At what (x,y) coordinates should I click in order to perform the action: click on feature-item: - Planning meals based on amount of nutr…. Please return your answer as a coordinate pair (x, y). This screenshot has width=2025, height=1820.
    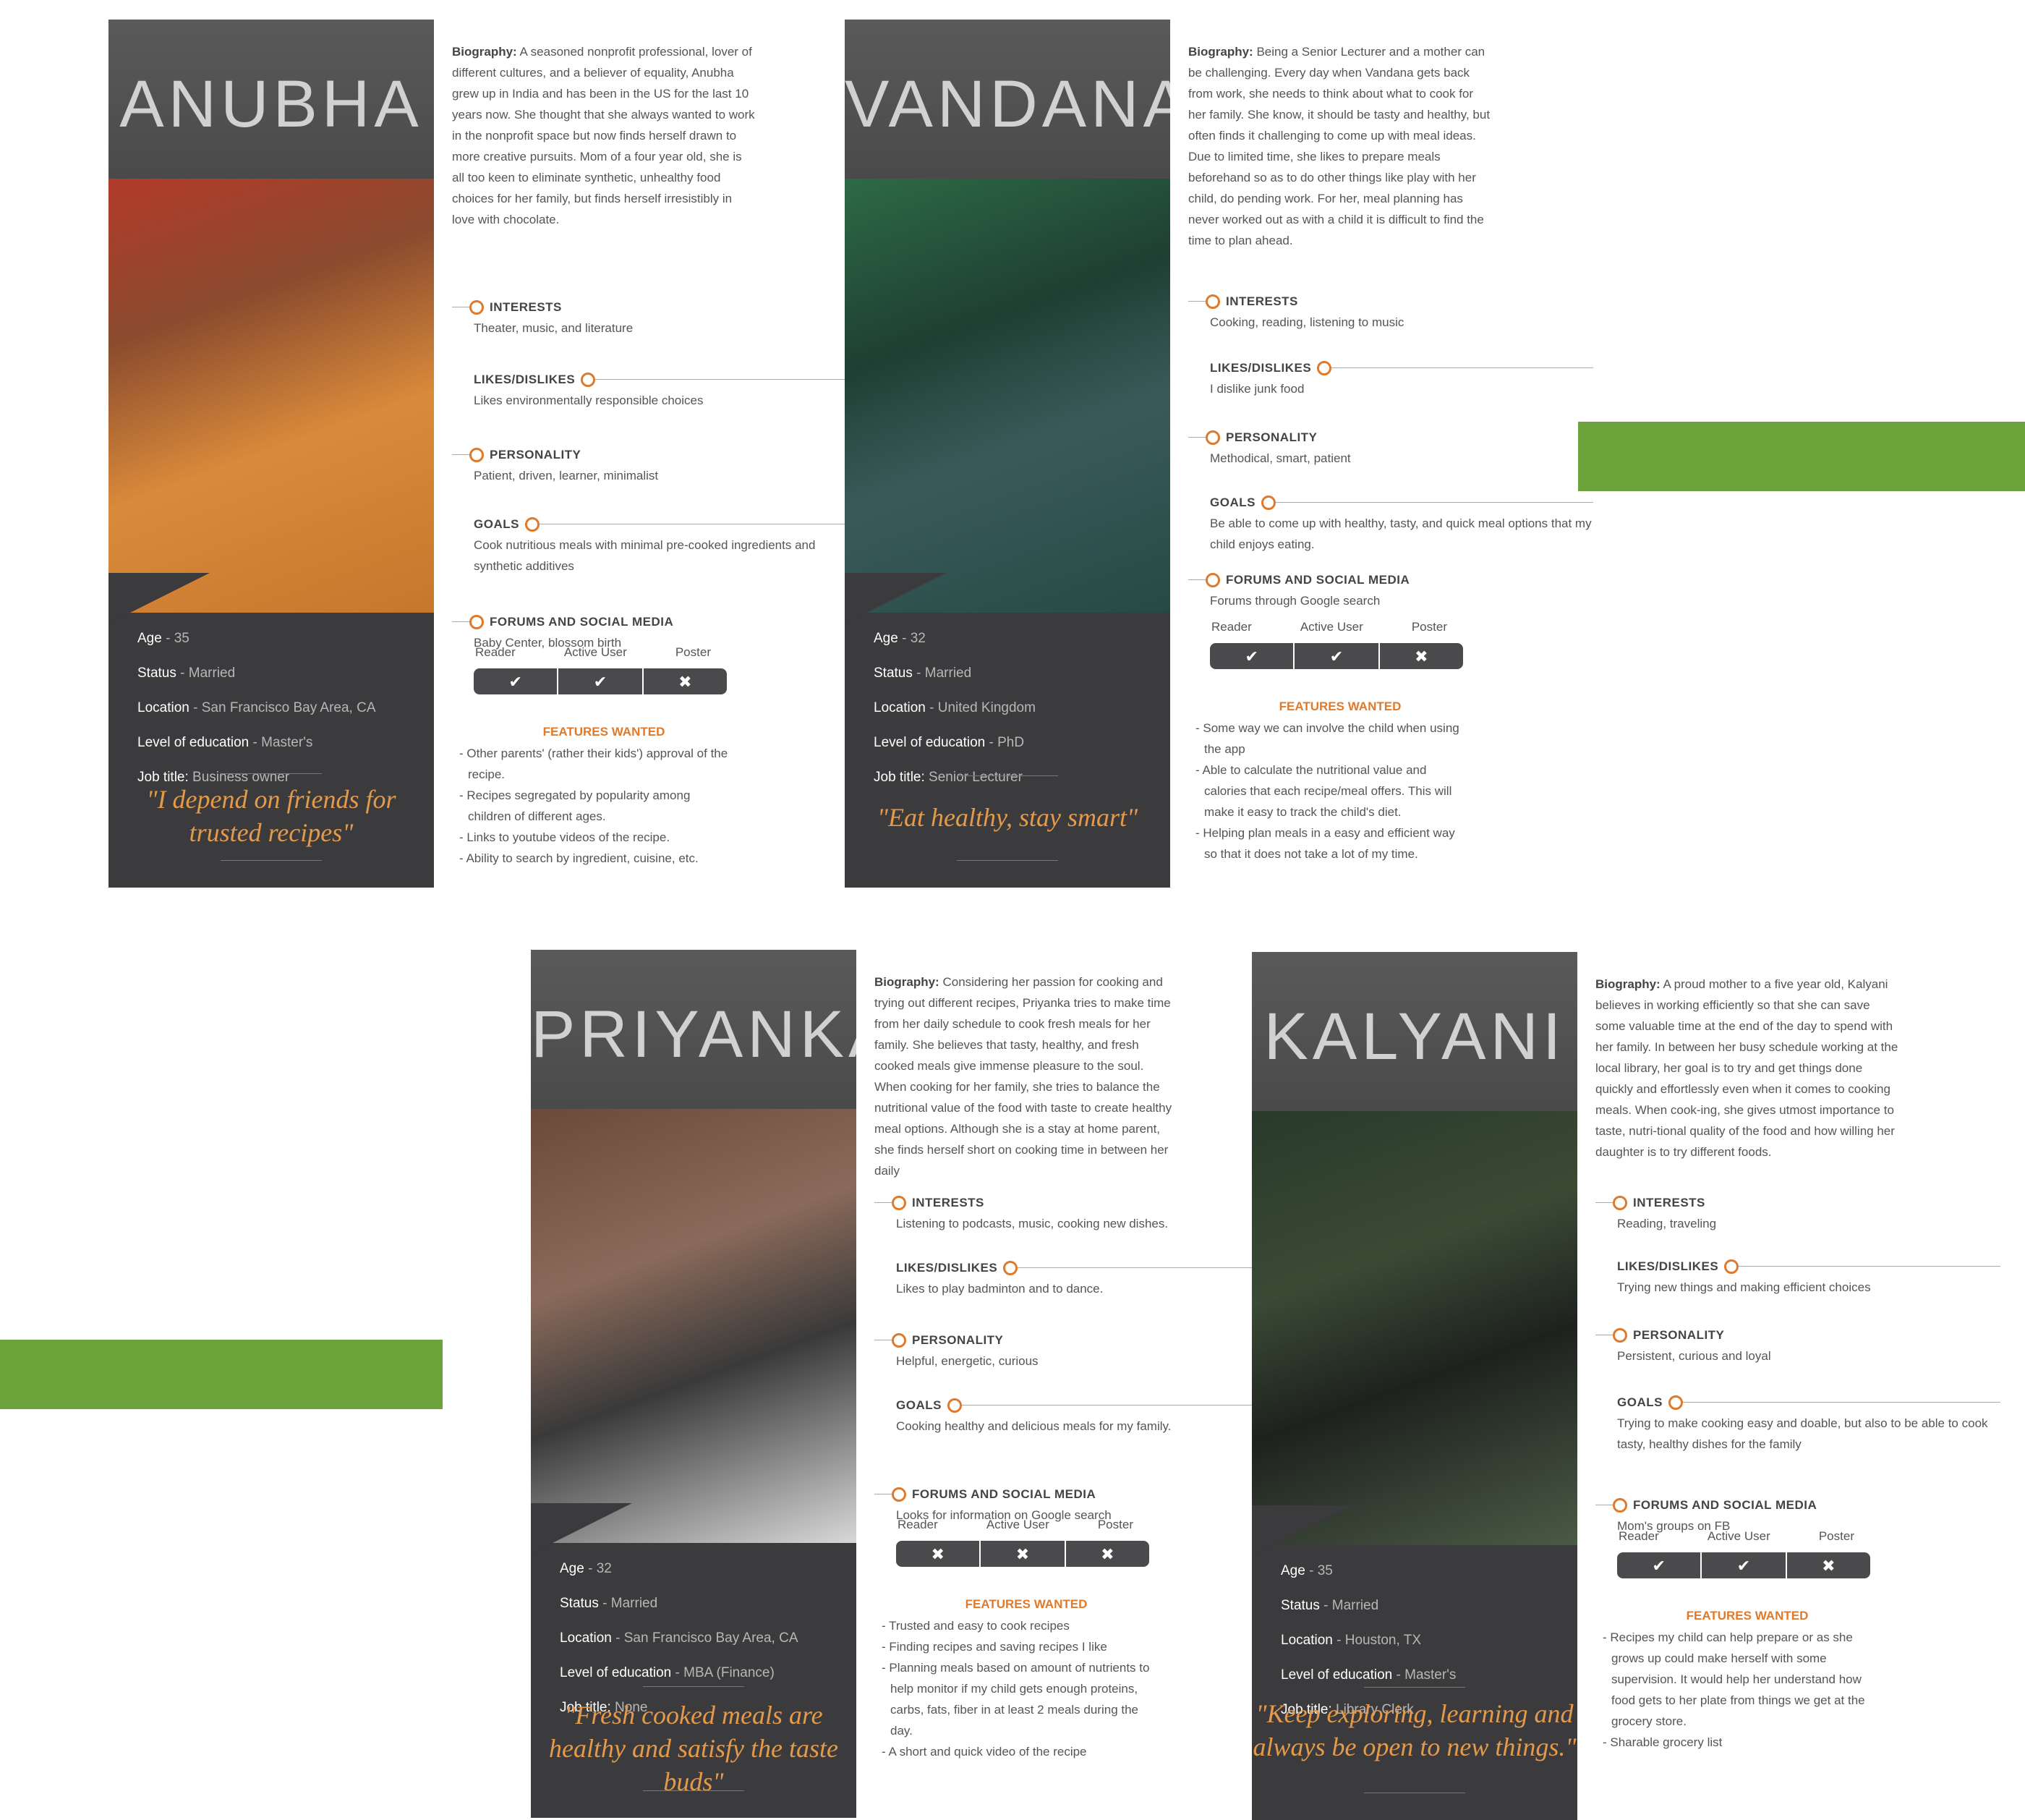
    Looking at the image, I should click on (1016, 1699).